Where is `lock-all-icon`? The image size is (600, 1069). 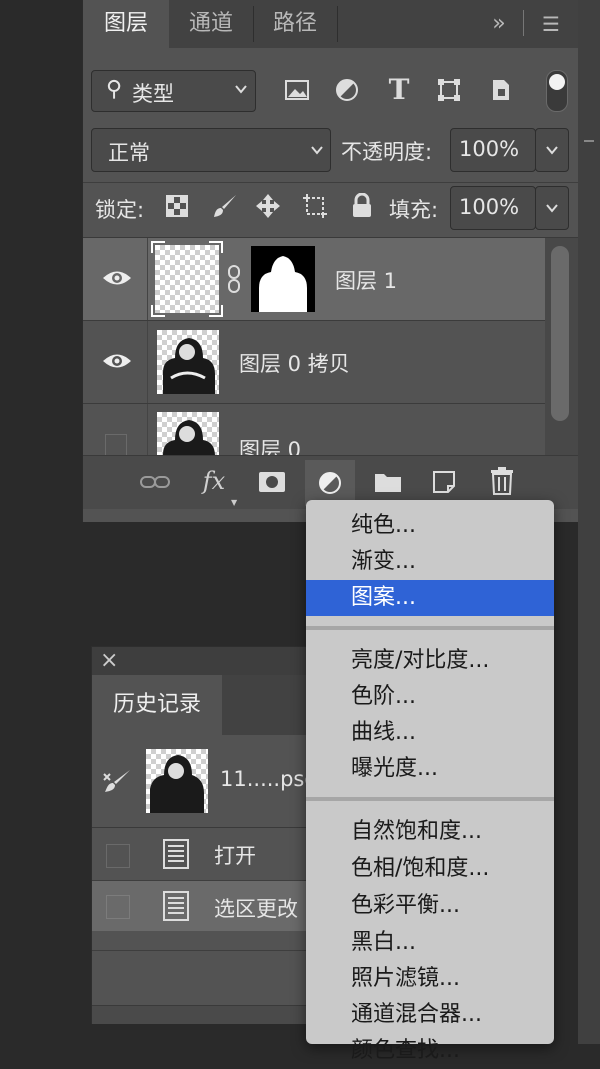 lock-all-icon is located at coordinates (362, 206).